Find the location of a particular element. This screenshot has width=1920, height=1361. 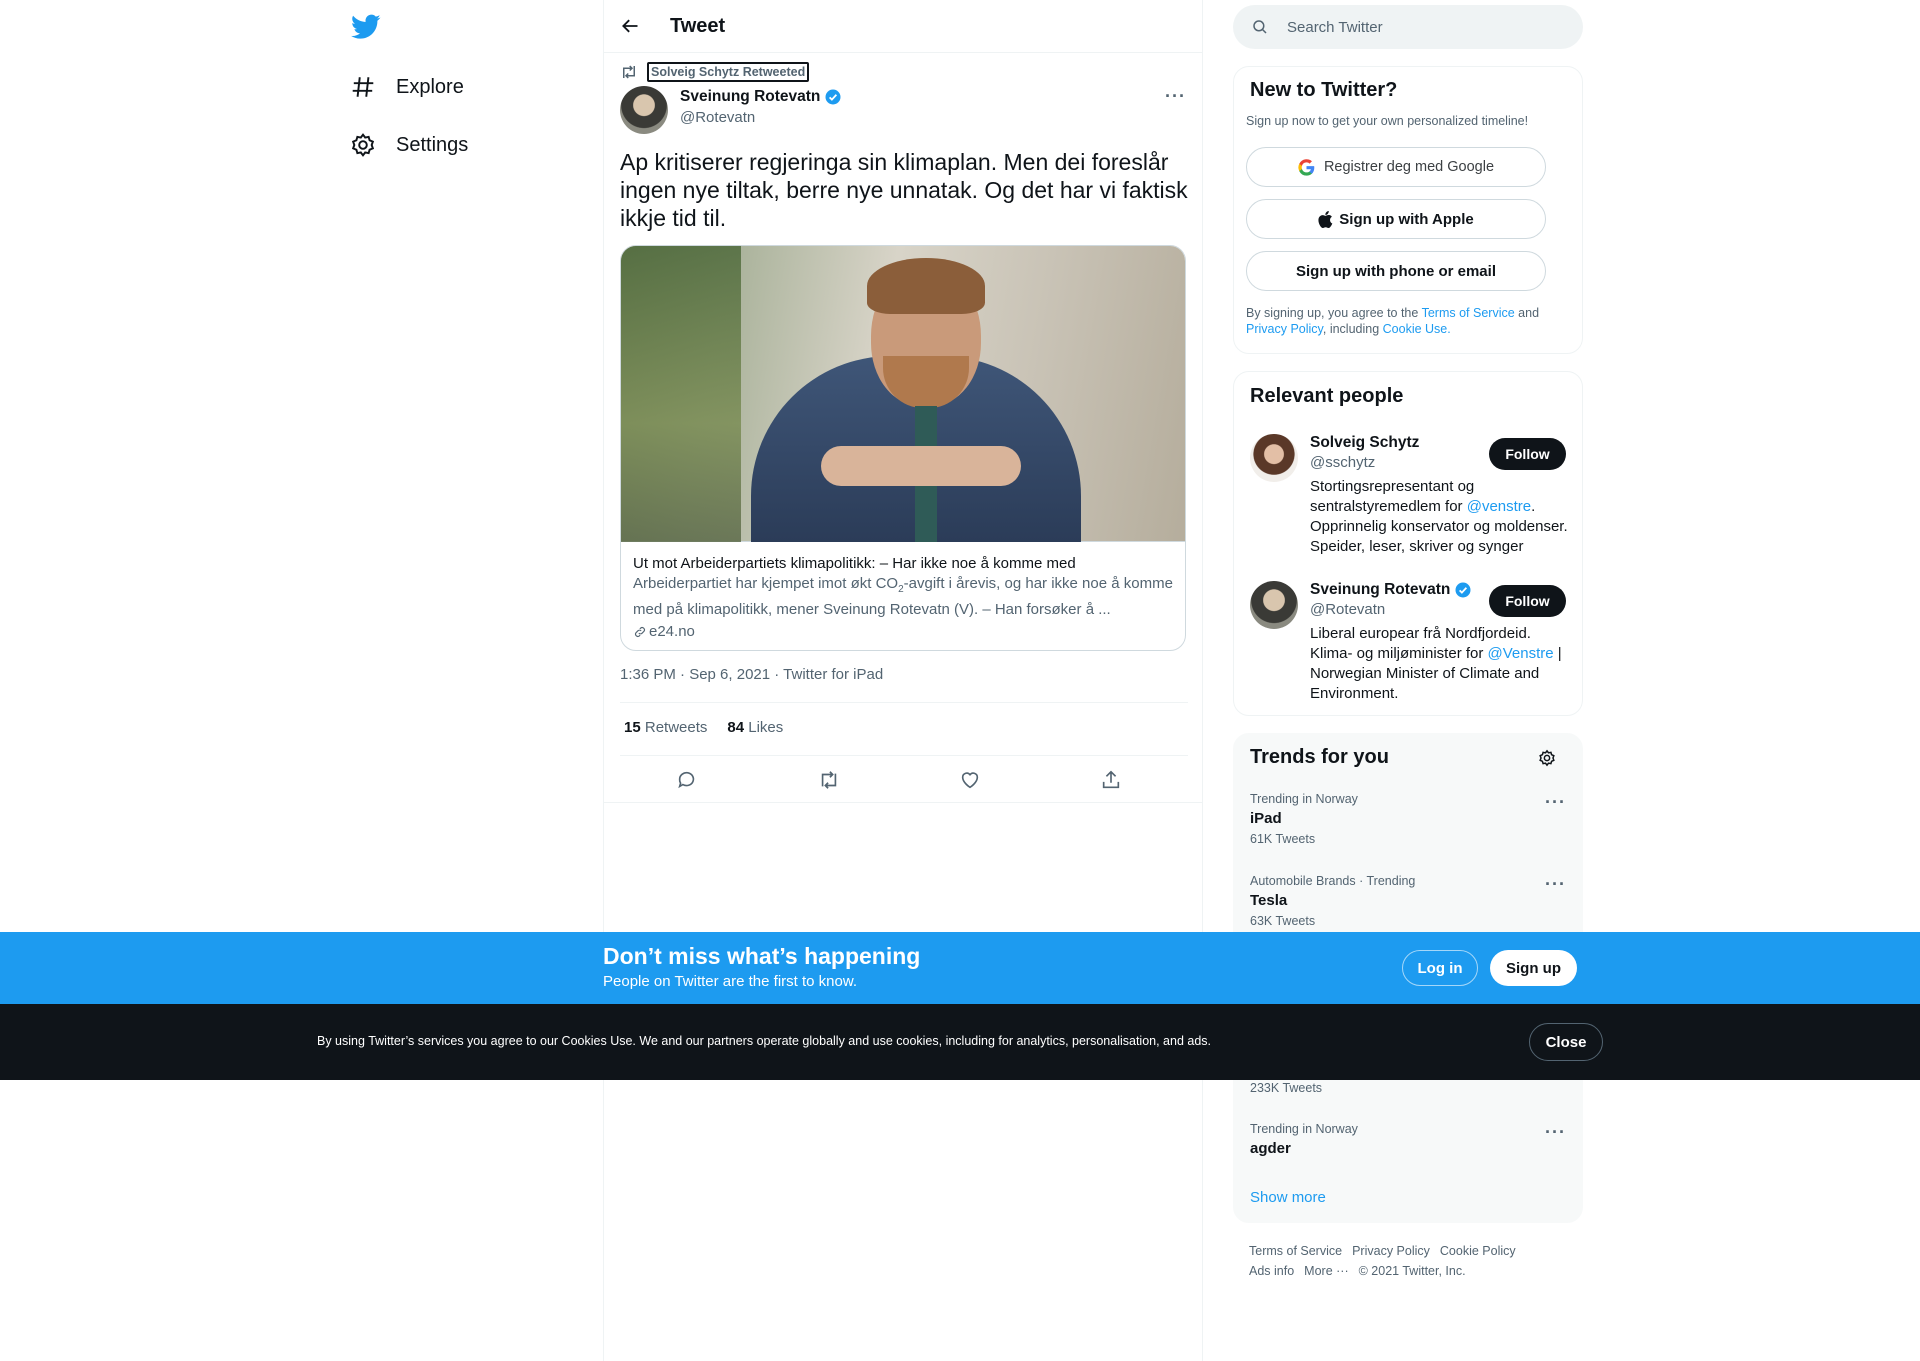

trend-count: 61K Tweets is located at coordinates (1283, 839).